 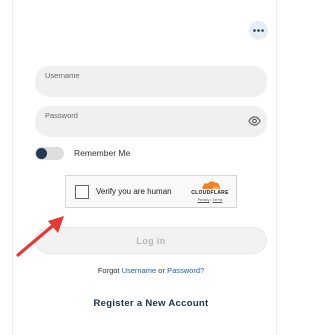 What do you see at coordinates (141, 126) in the screenshot?
I see `password-input` at bounding box center [141, 126].